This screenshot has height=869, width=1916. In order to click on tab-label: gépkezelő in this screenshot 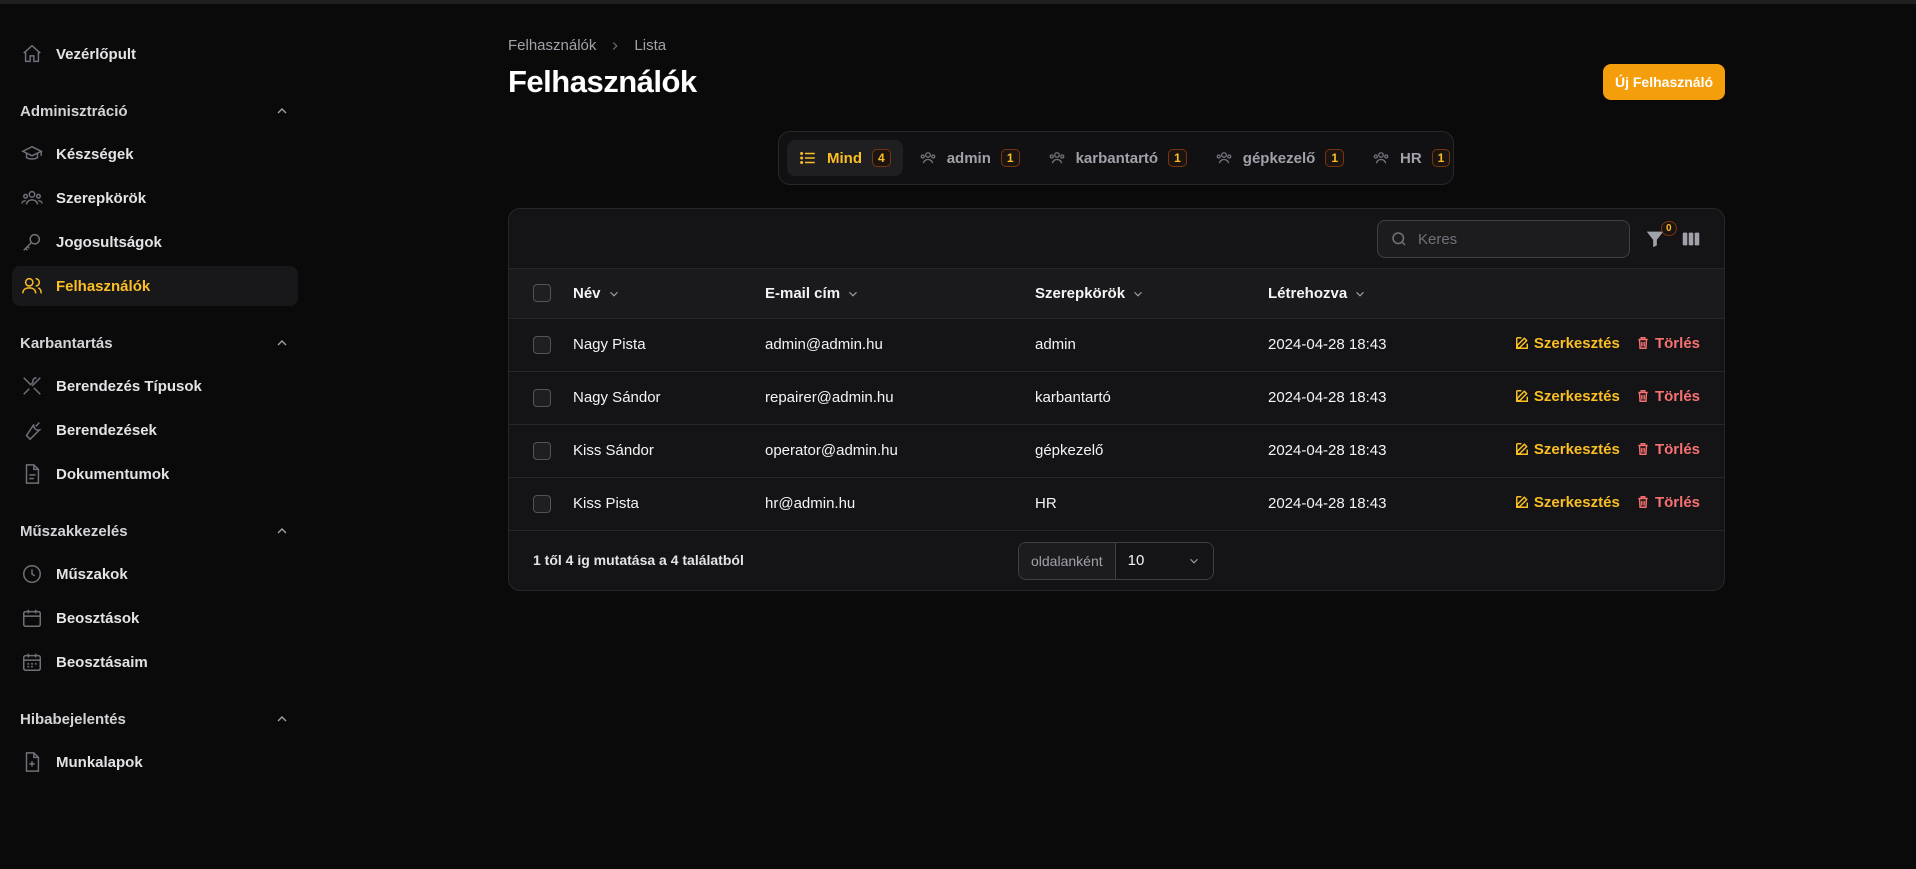, I will do `click(1279, 158)`.